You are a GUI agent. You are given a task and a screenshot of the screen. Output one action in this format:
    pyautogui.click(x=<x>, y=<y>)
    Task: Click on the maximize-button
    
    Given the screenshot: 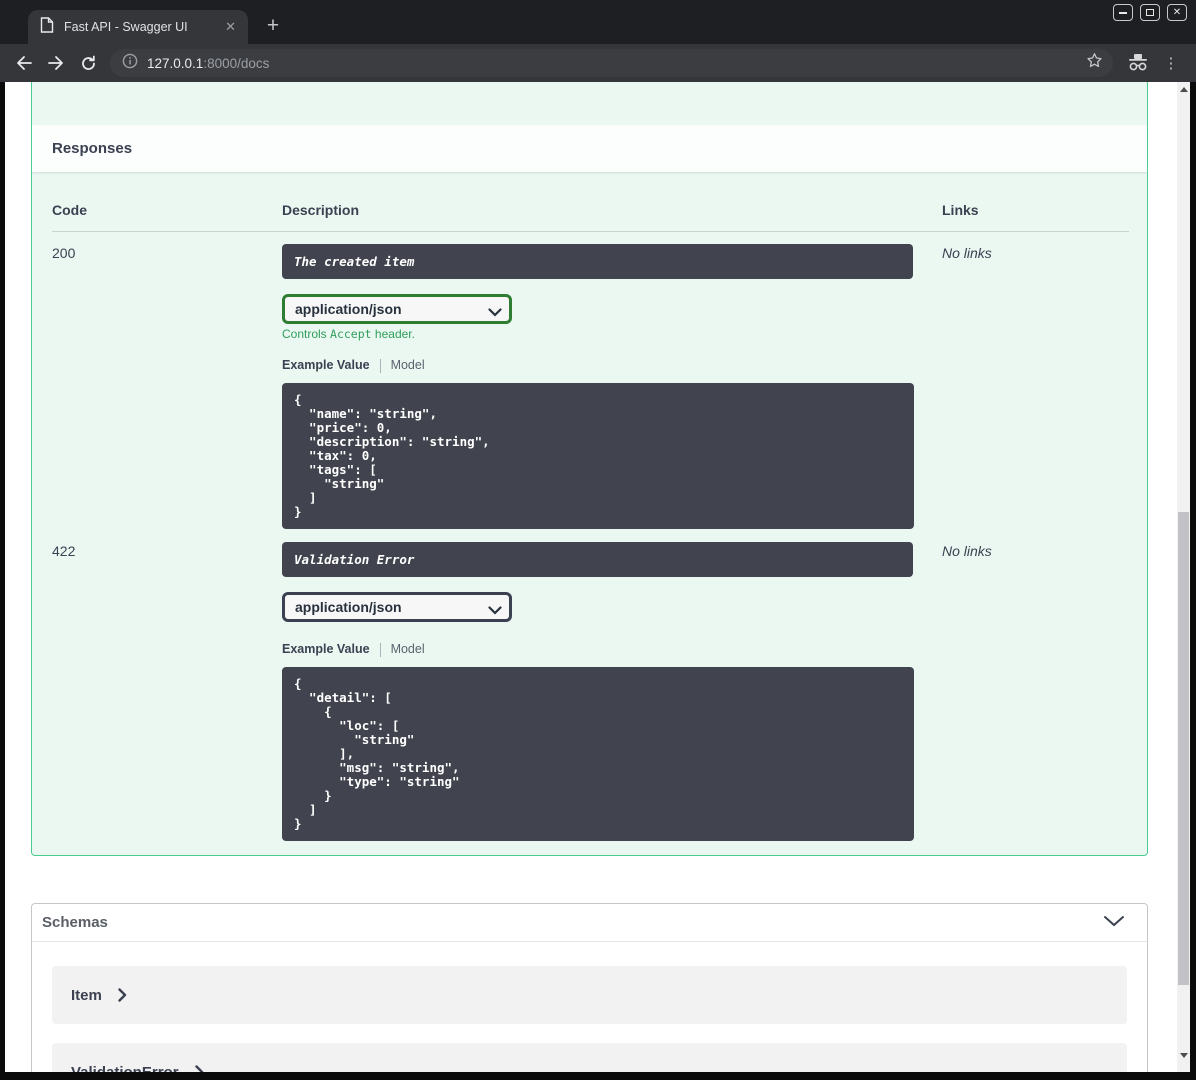 What is the action you would take?
    pyautogui.click(x=1150, y=12)
    